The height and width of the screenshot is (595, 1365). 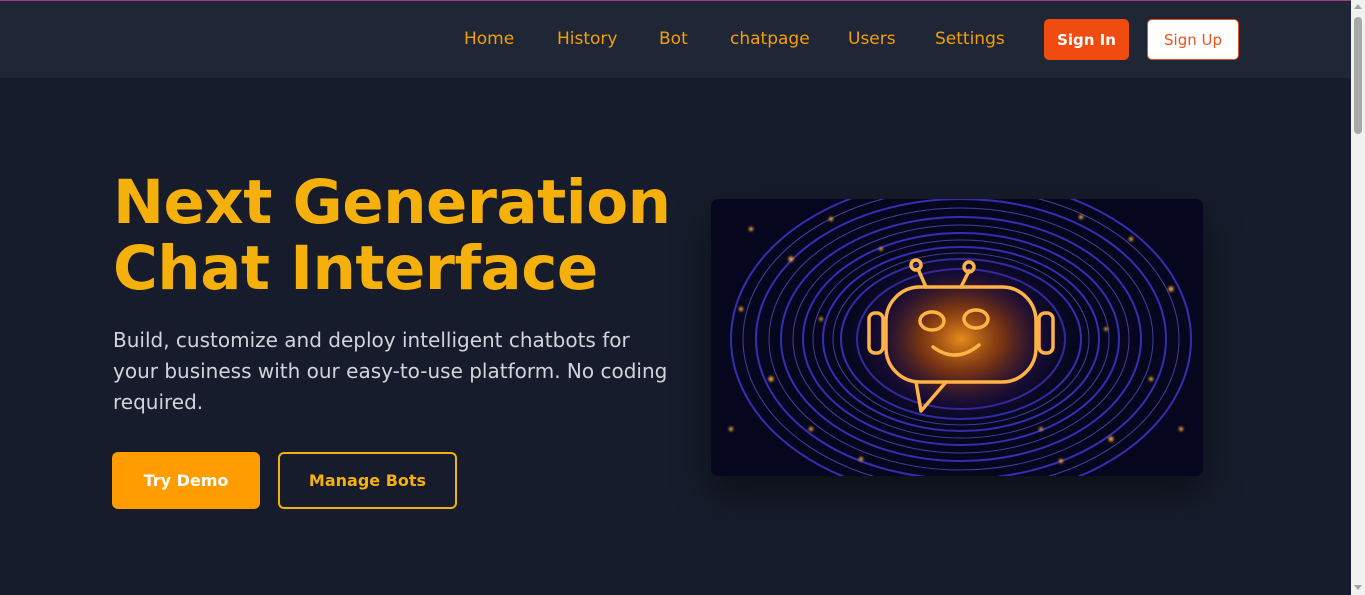 What do you see at coordinates (1086, 39) in the screenshot?
I see `sign-in-button: Sign In` at bounding box center [1086, 39].